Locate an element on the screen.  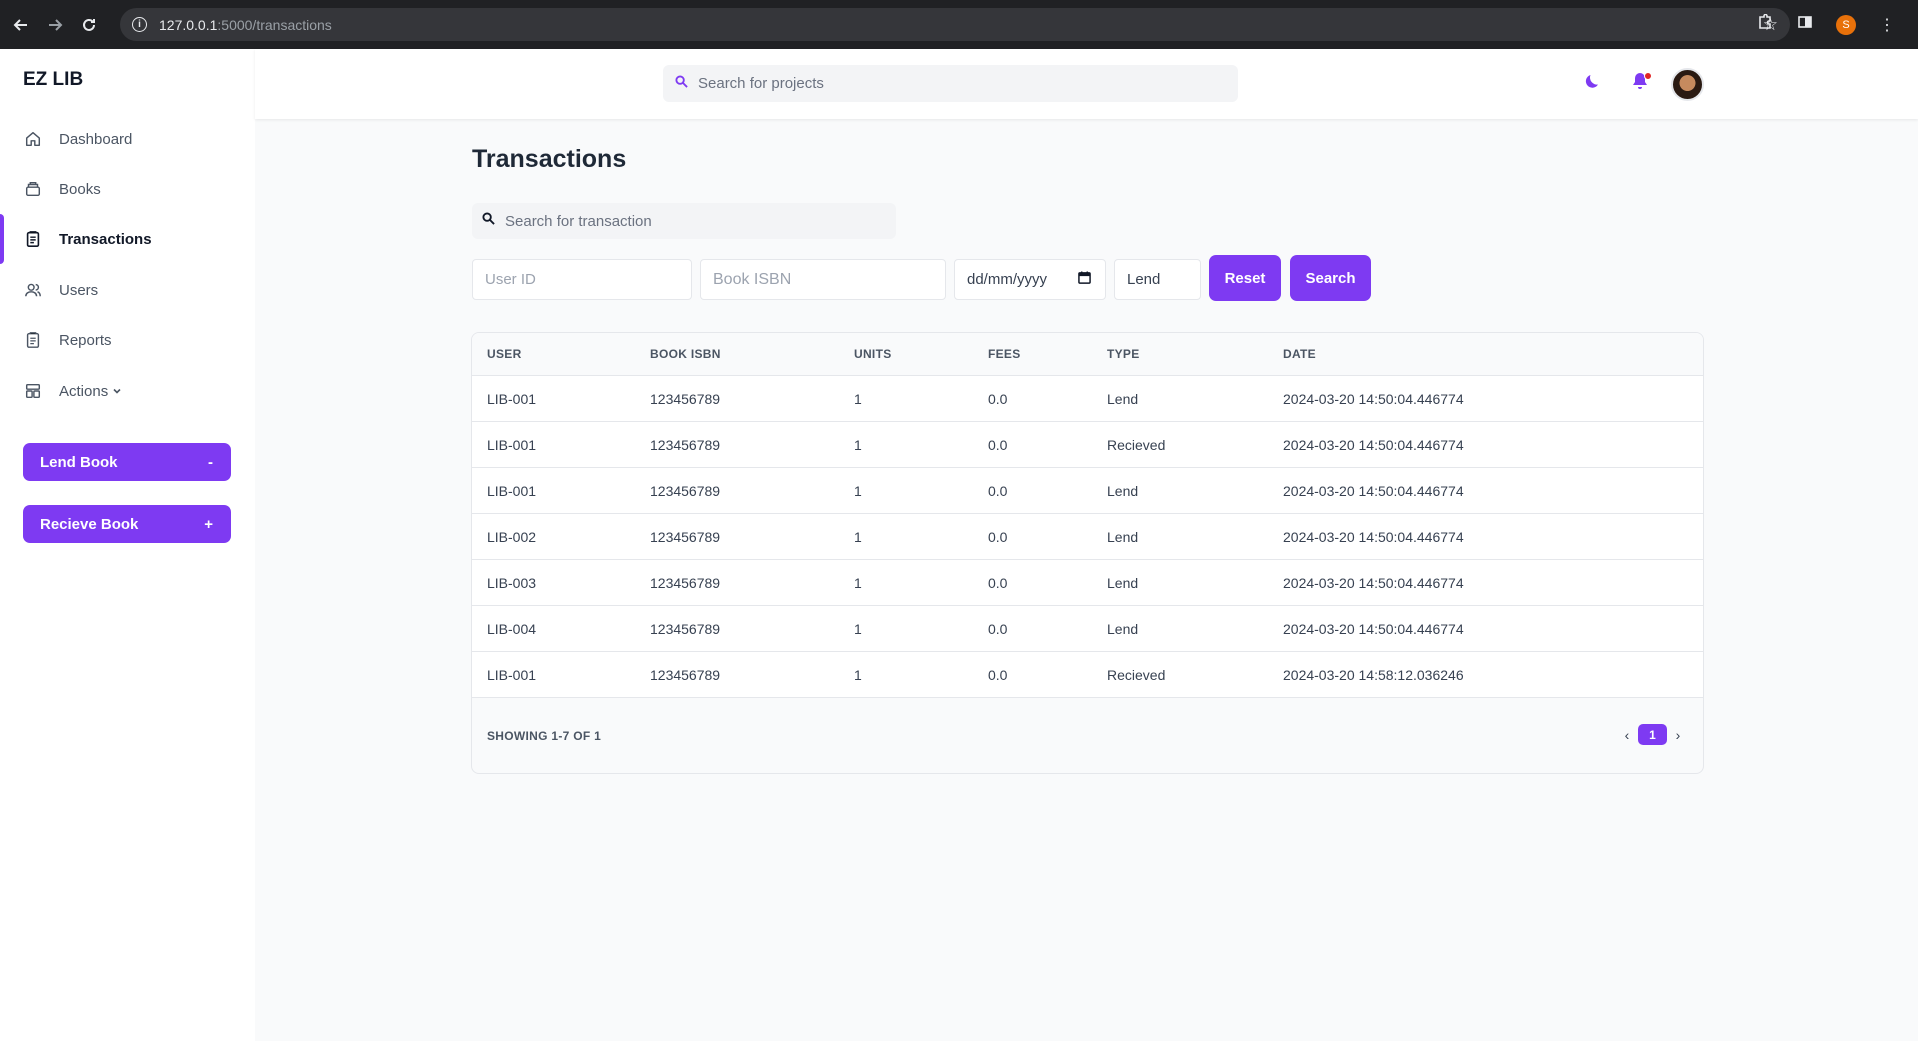
avatar is located at coordinates (1687, 84).